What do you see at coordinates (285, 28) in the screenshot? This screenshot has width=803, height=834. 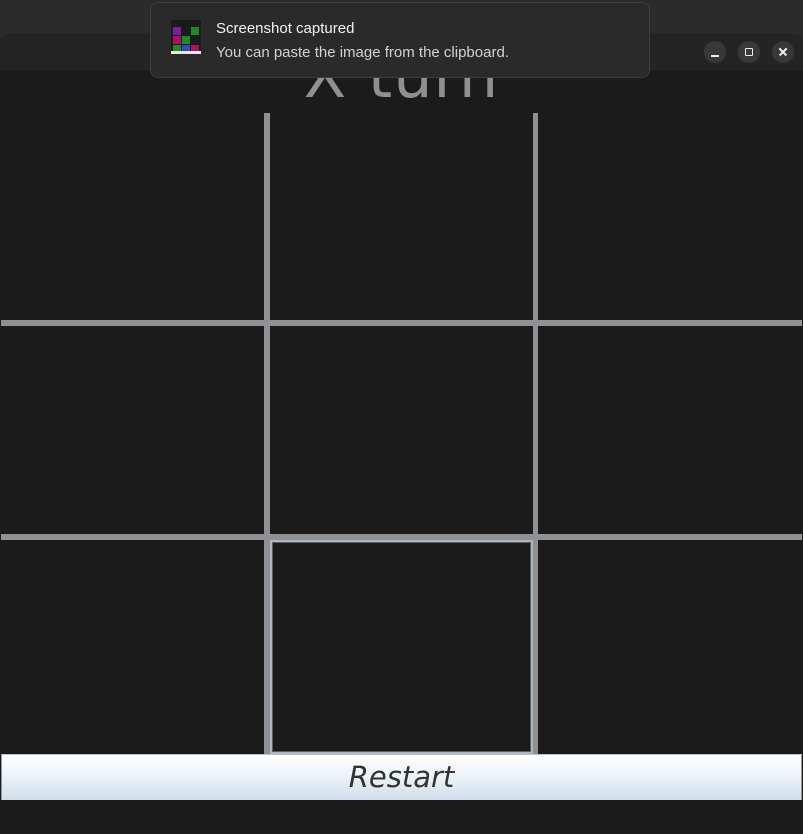 I see `notification-title: Screenshot captured` at bounding box center [285, 28].